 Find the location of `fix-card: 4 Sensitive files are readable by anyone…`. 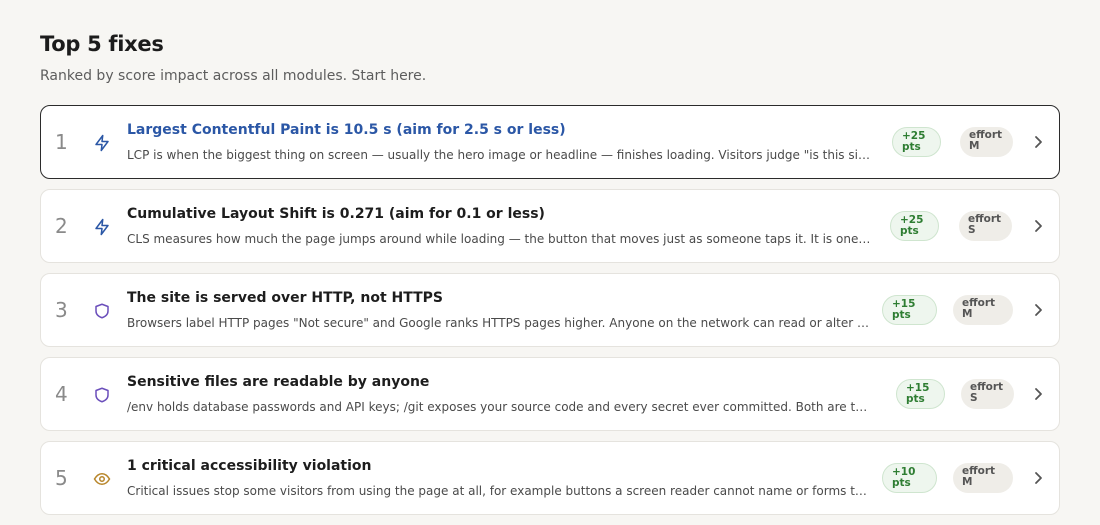

fix-card: 4 Sensitive files are readable by anyone… is located at coordinates (550, 394).